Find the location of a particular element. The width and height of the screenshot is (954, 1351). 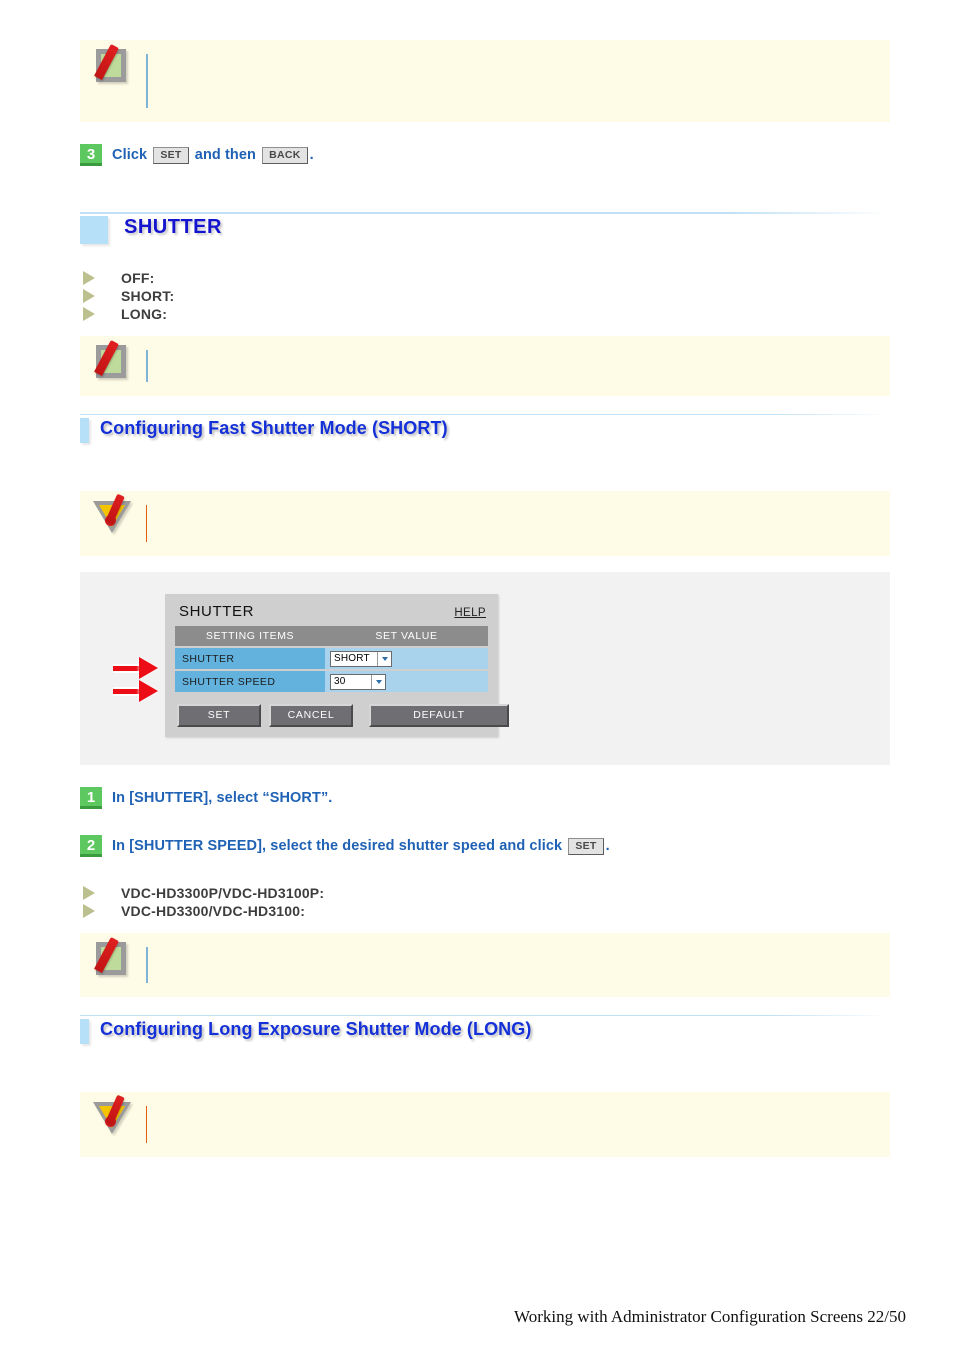

step-text-1: In [SHUTTER], select “SHORT”. is located at coordinates (222, 798).